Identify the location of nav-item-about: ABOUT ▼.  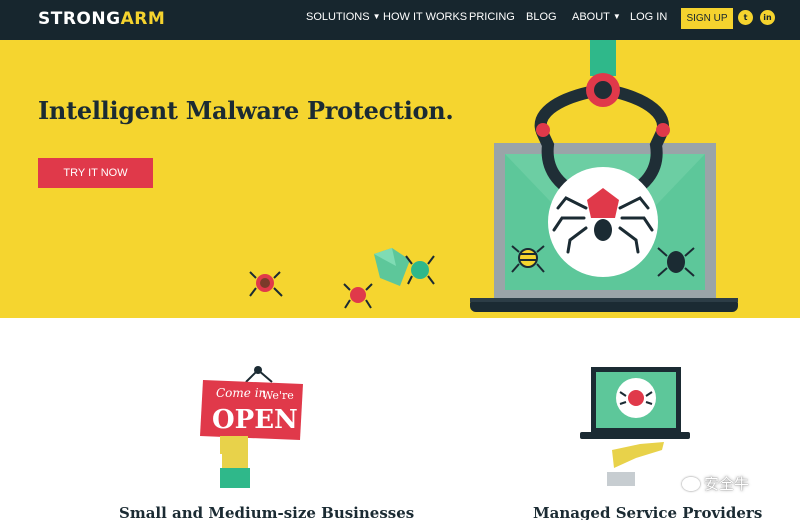
(596, 17).